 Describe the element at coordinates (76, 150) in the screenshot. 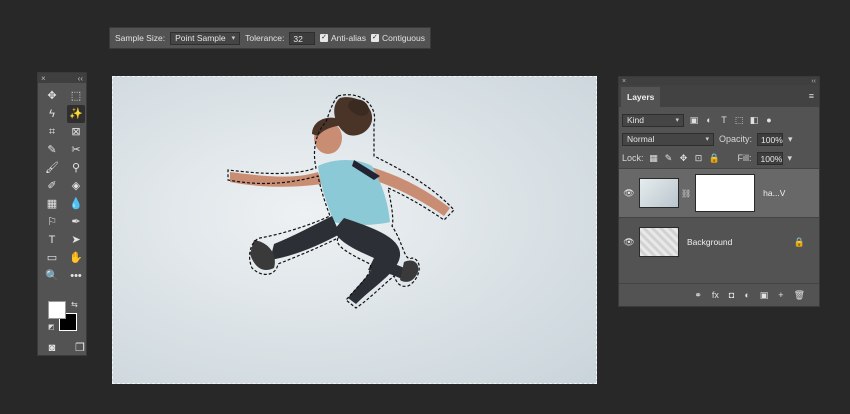

I see `healing-tool-icon: ✂` at that location.